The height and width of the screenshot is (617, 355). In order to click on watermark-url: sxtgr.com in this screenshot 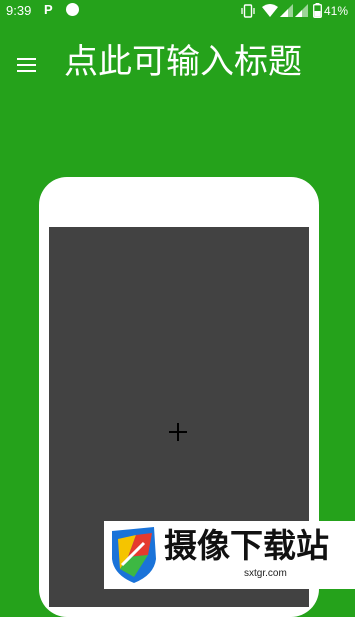, I will do `click(265, 573)`.